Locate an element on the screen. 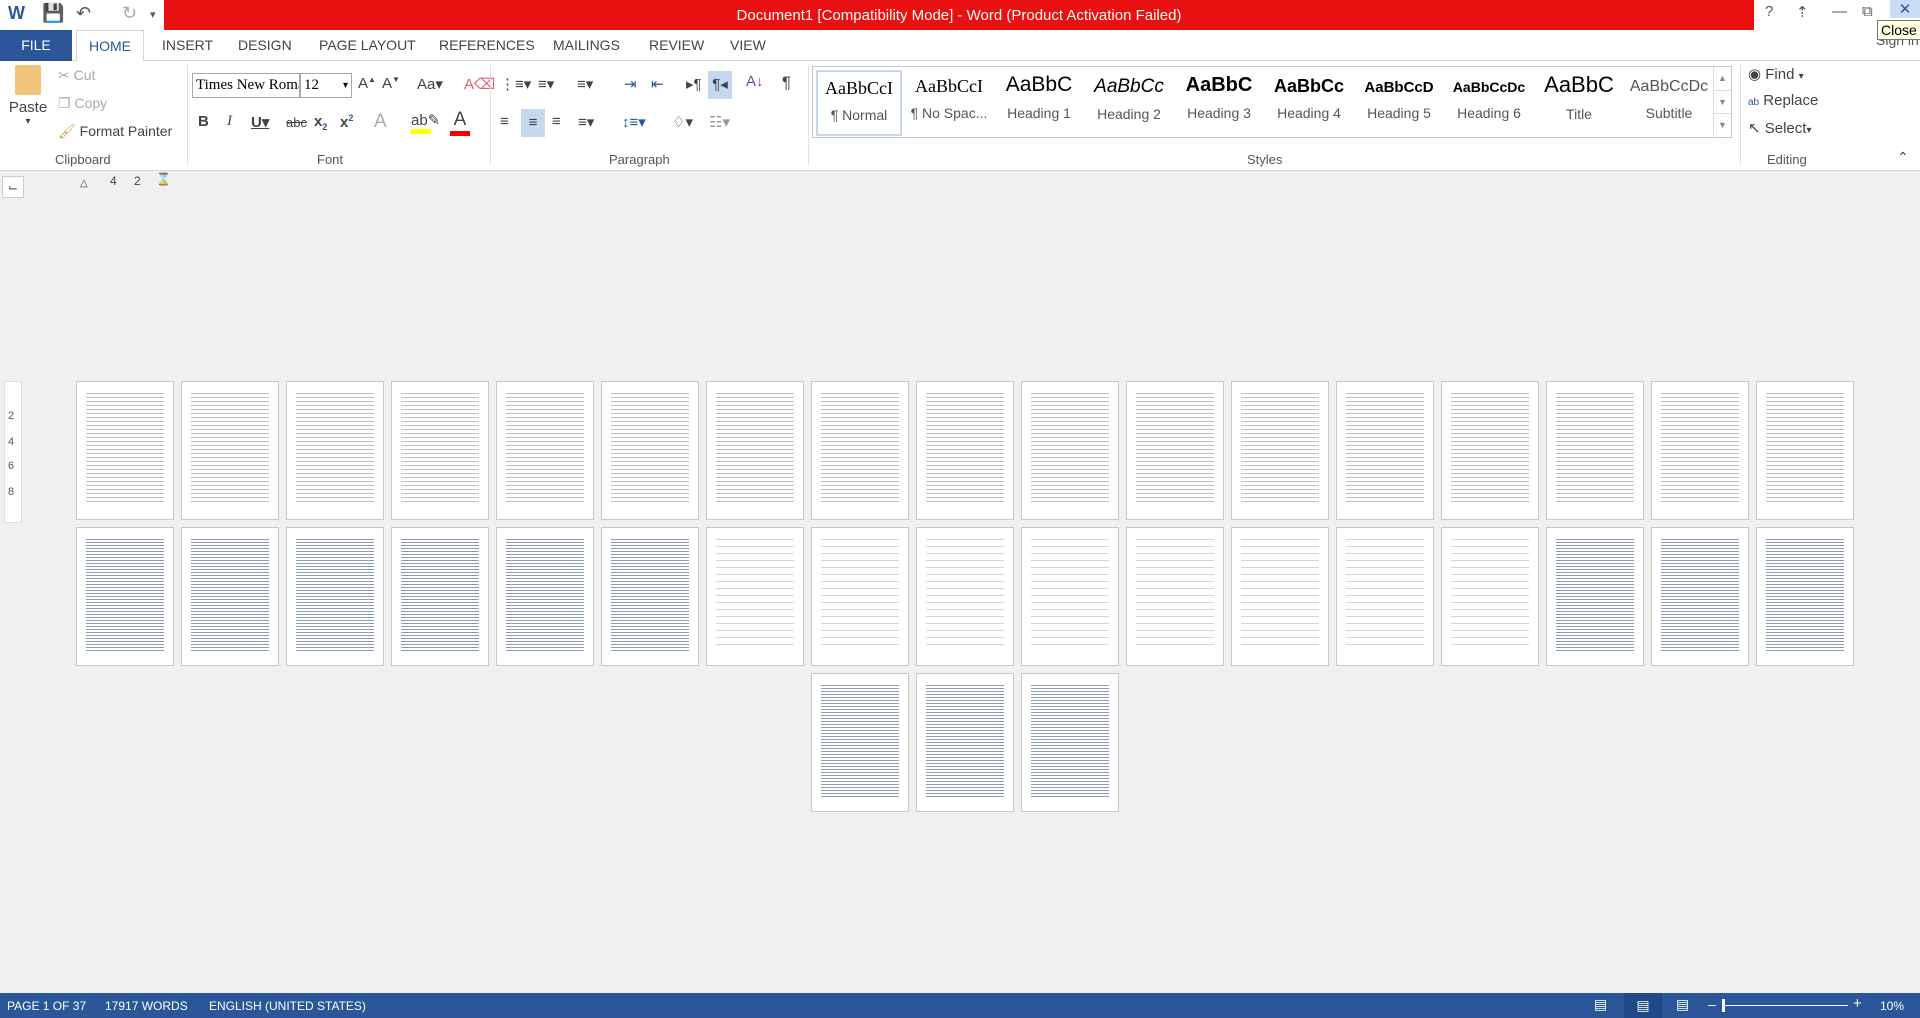  align-right-icon: ≡ is located at coordinates (556, 121).